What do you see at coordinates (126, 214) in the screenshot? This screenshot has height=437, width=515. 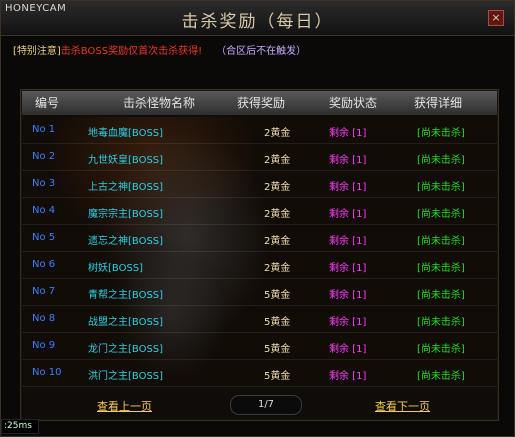 I see `monster-name: 魔宗宗主[BOSS]` at bounding box center [126, 214].